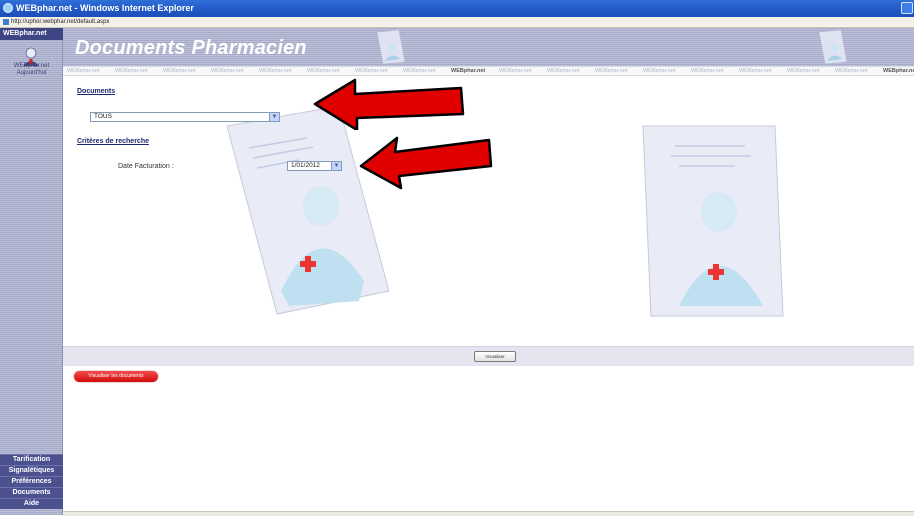  What do you see at coordinates (31, 459) in the screenshot?
I see `sidebar-item-tarification: Tarification` at bounding box center [31, 459].